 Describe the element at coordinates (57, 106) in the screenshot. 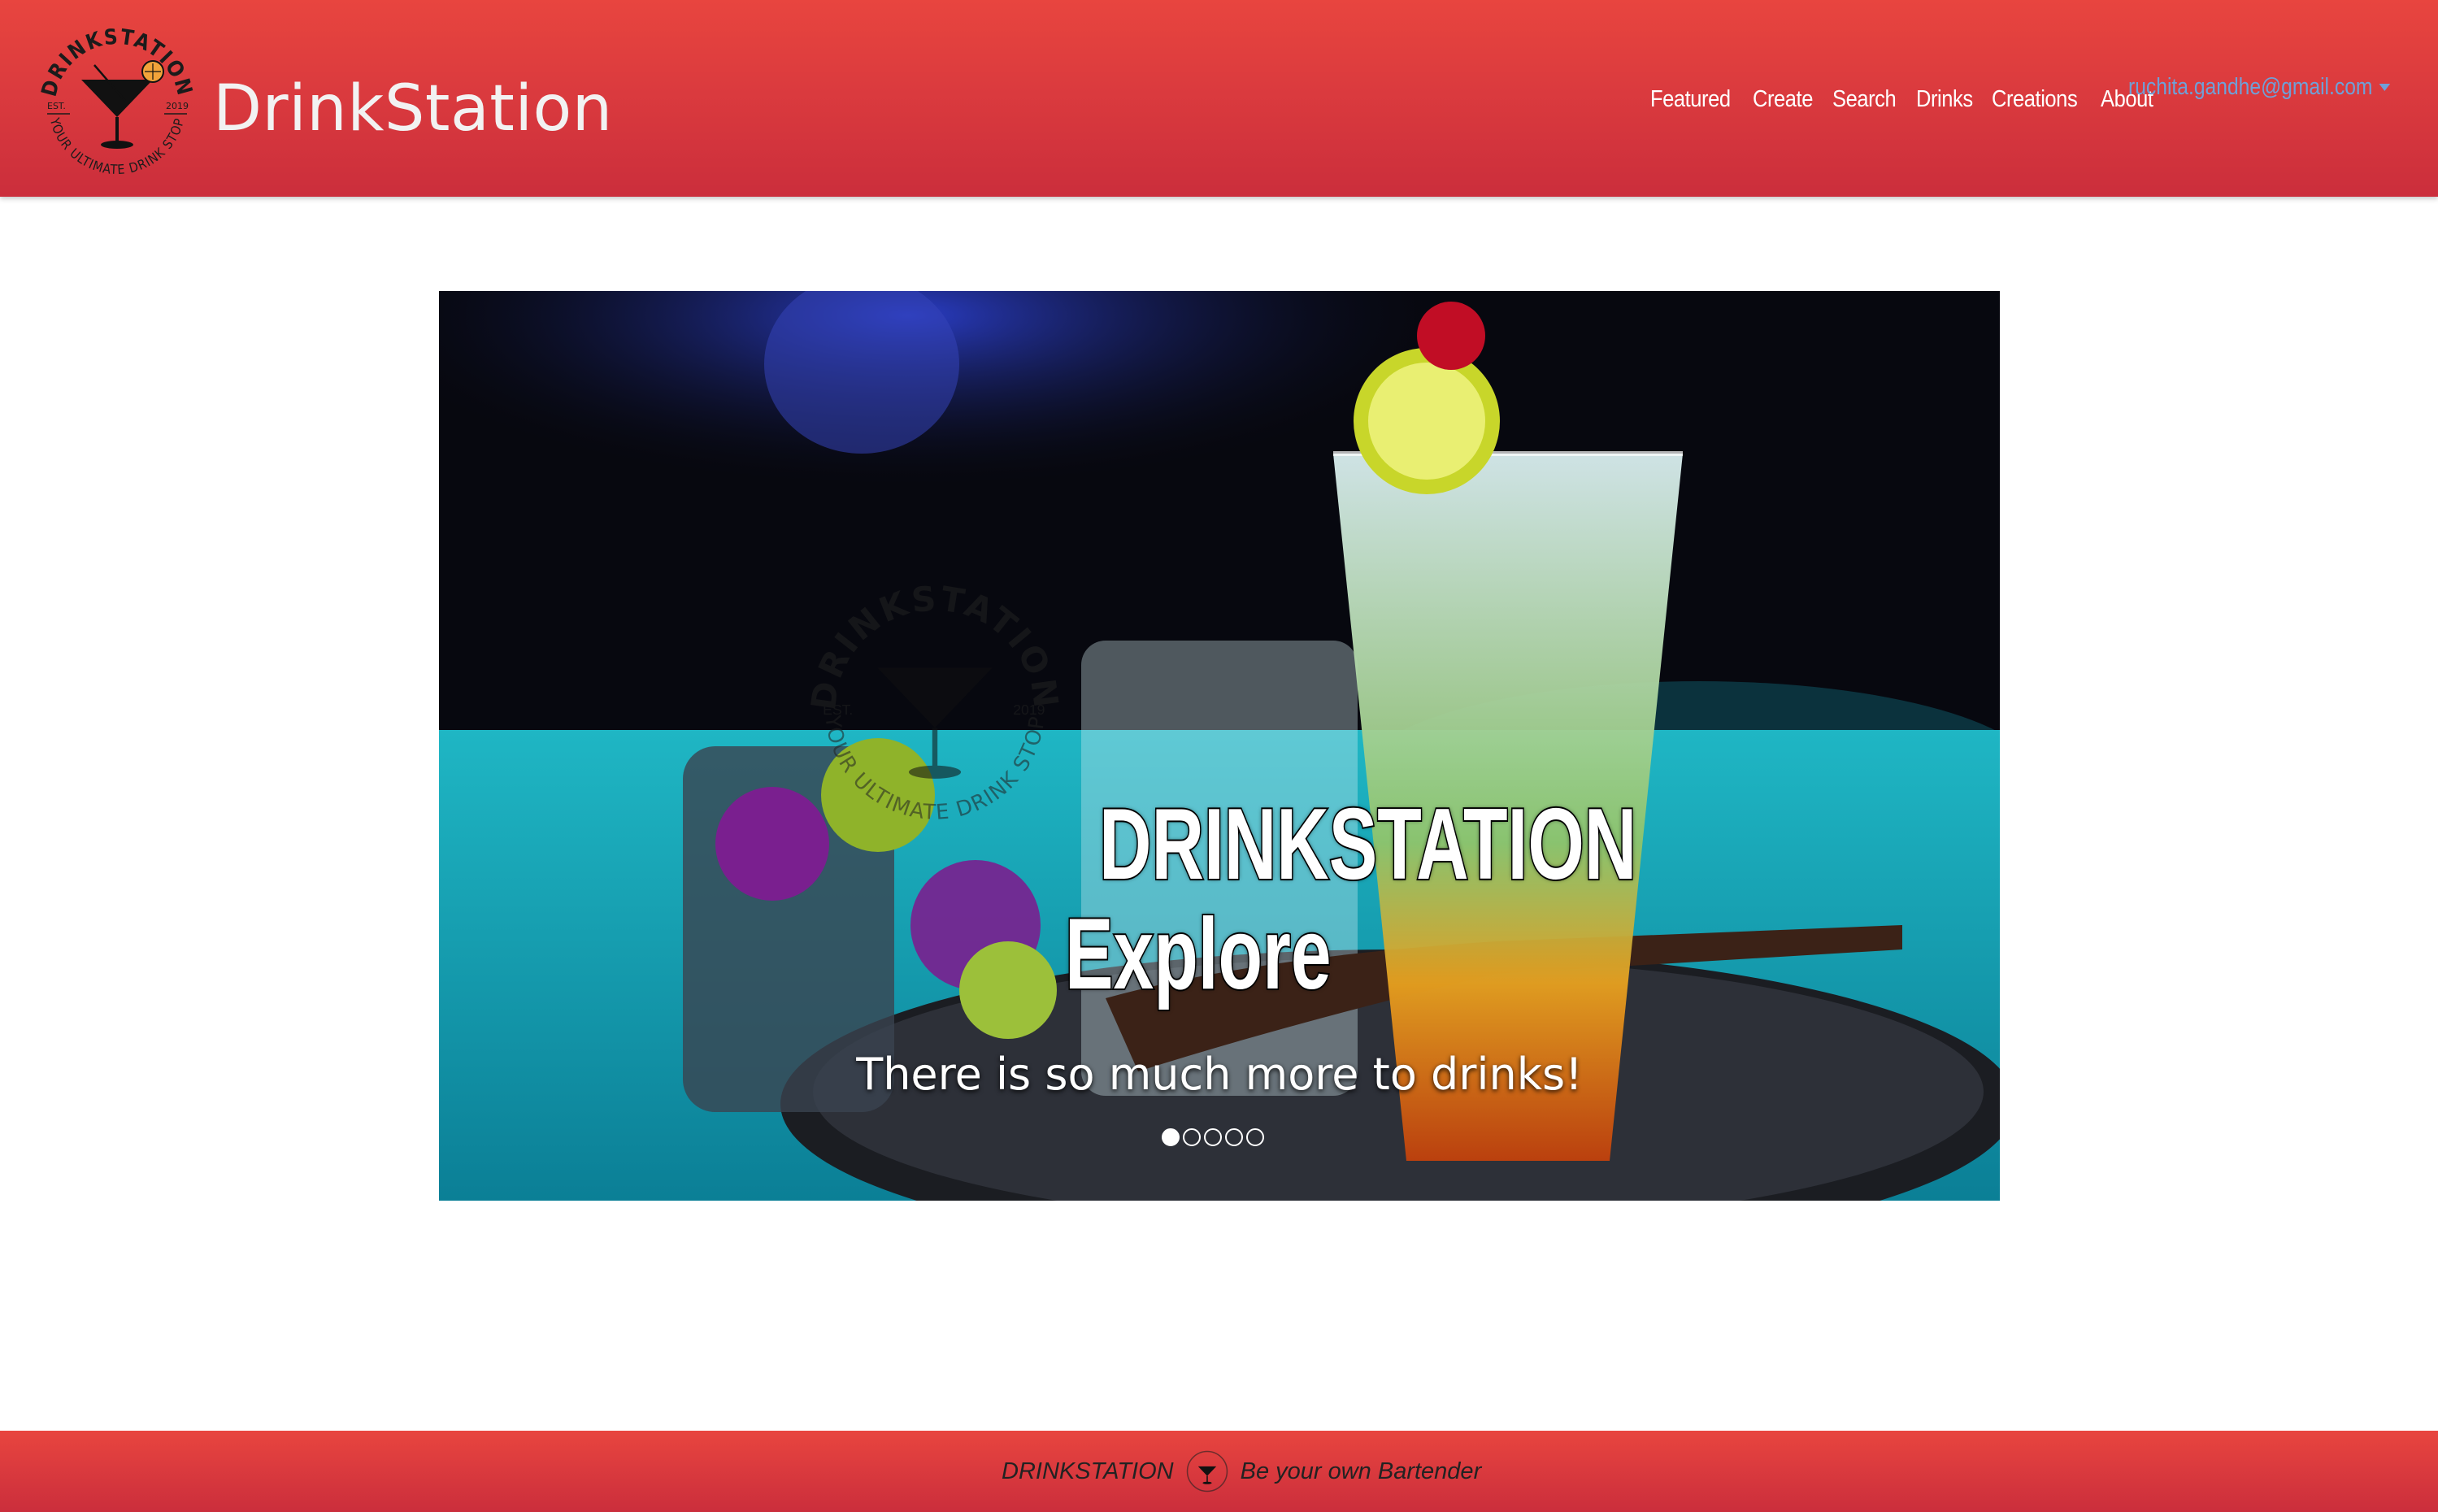

I see `logo-est: EST.` at that location.